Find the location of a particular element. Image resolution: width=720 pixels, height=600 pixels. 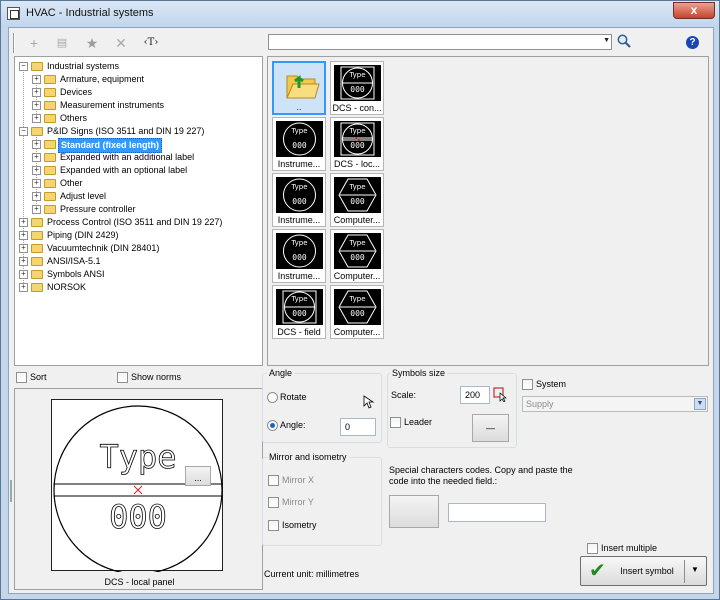

svg-text: 000 is located at coordinates (299, 313).